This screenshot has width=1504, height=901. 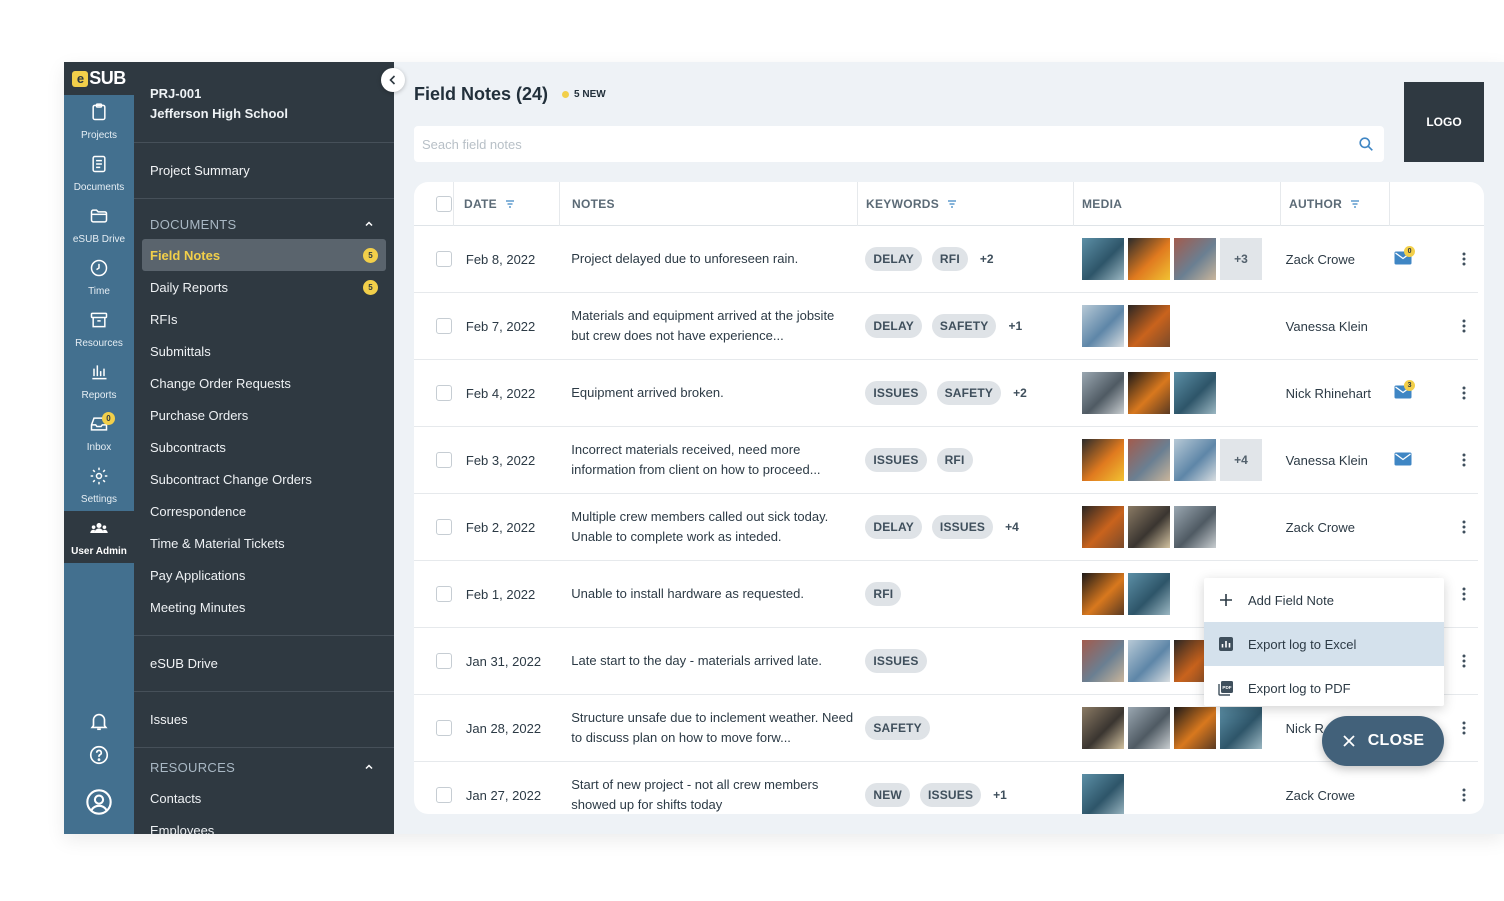 What do you see at coordinates (1404, 460) in the screenshot?
I see `mail-button` at bounding box center [1404, 460].